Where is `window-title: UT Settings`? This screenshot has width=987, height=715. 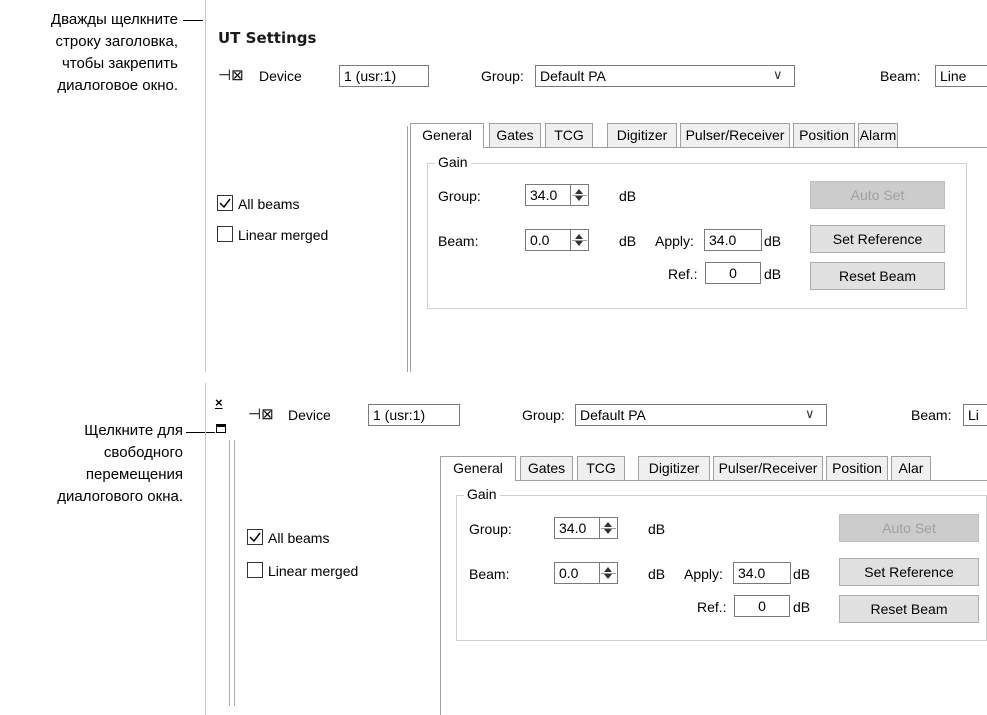 window-title: UT Settings is located at coordinates (267, 38).